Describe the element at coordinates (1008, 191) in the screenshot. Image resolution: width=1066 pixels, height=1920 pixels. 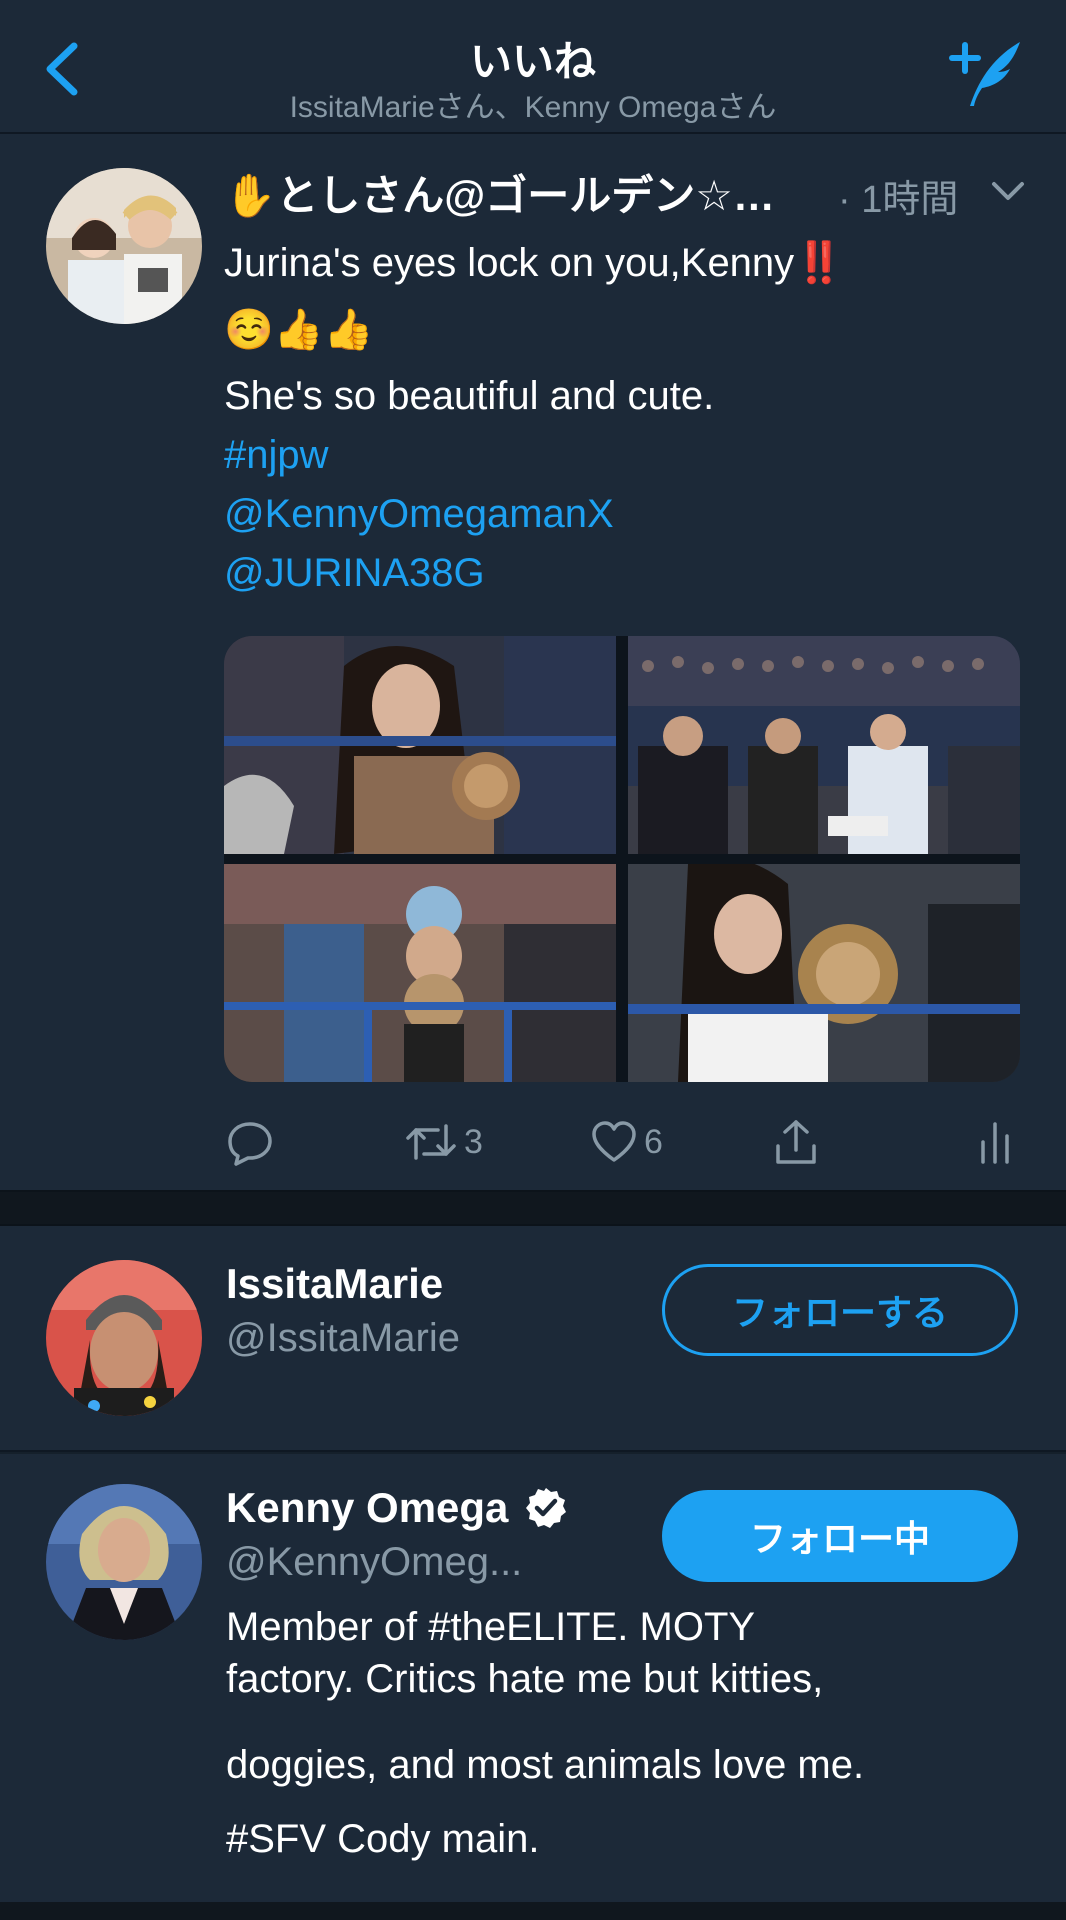
I see `chevron-down-icon` at that location.